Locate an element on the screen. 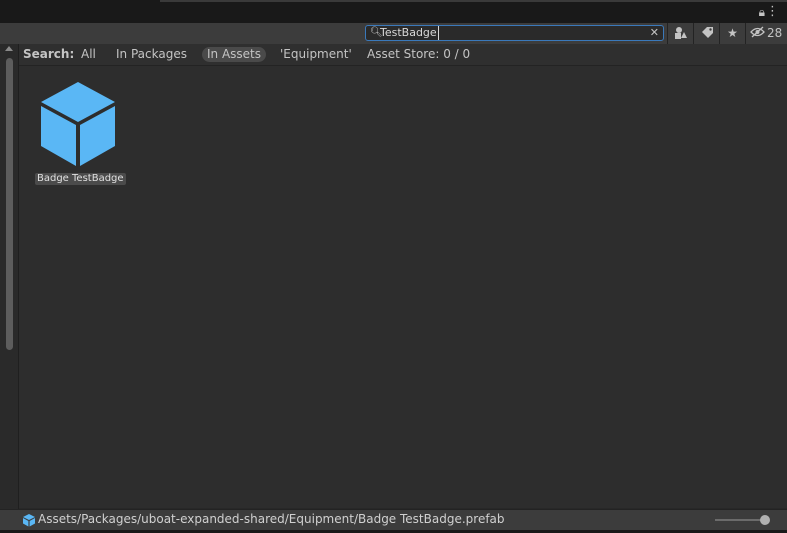 This screenshot has width=787, height=533. lock-icon: 🔒︎ is located at coordinates (762, 12).